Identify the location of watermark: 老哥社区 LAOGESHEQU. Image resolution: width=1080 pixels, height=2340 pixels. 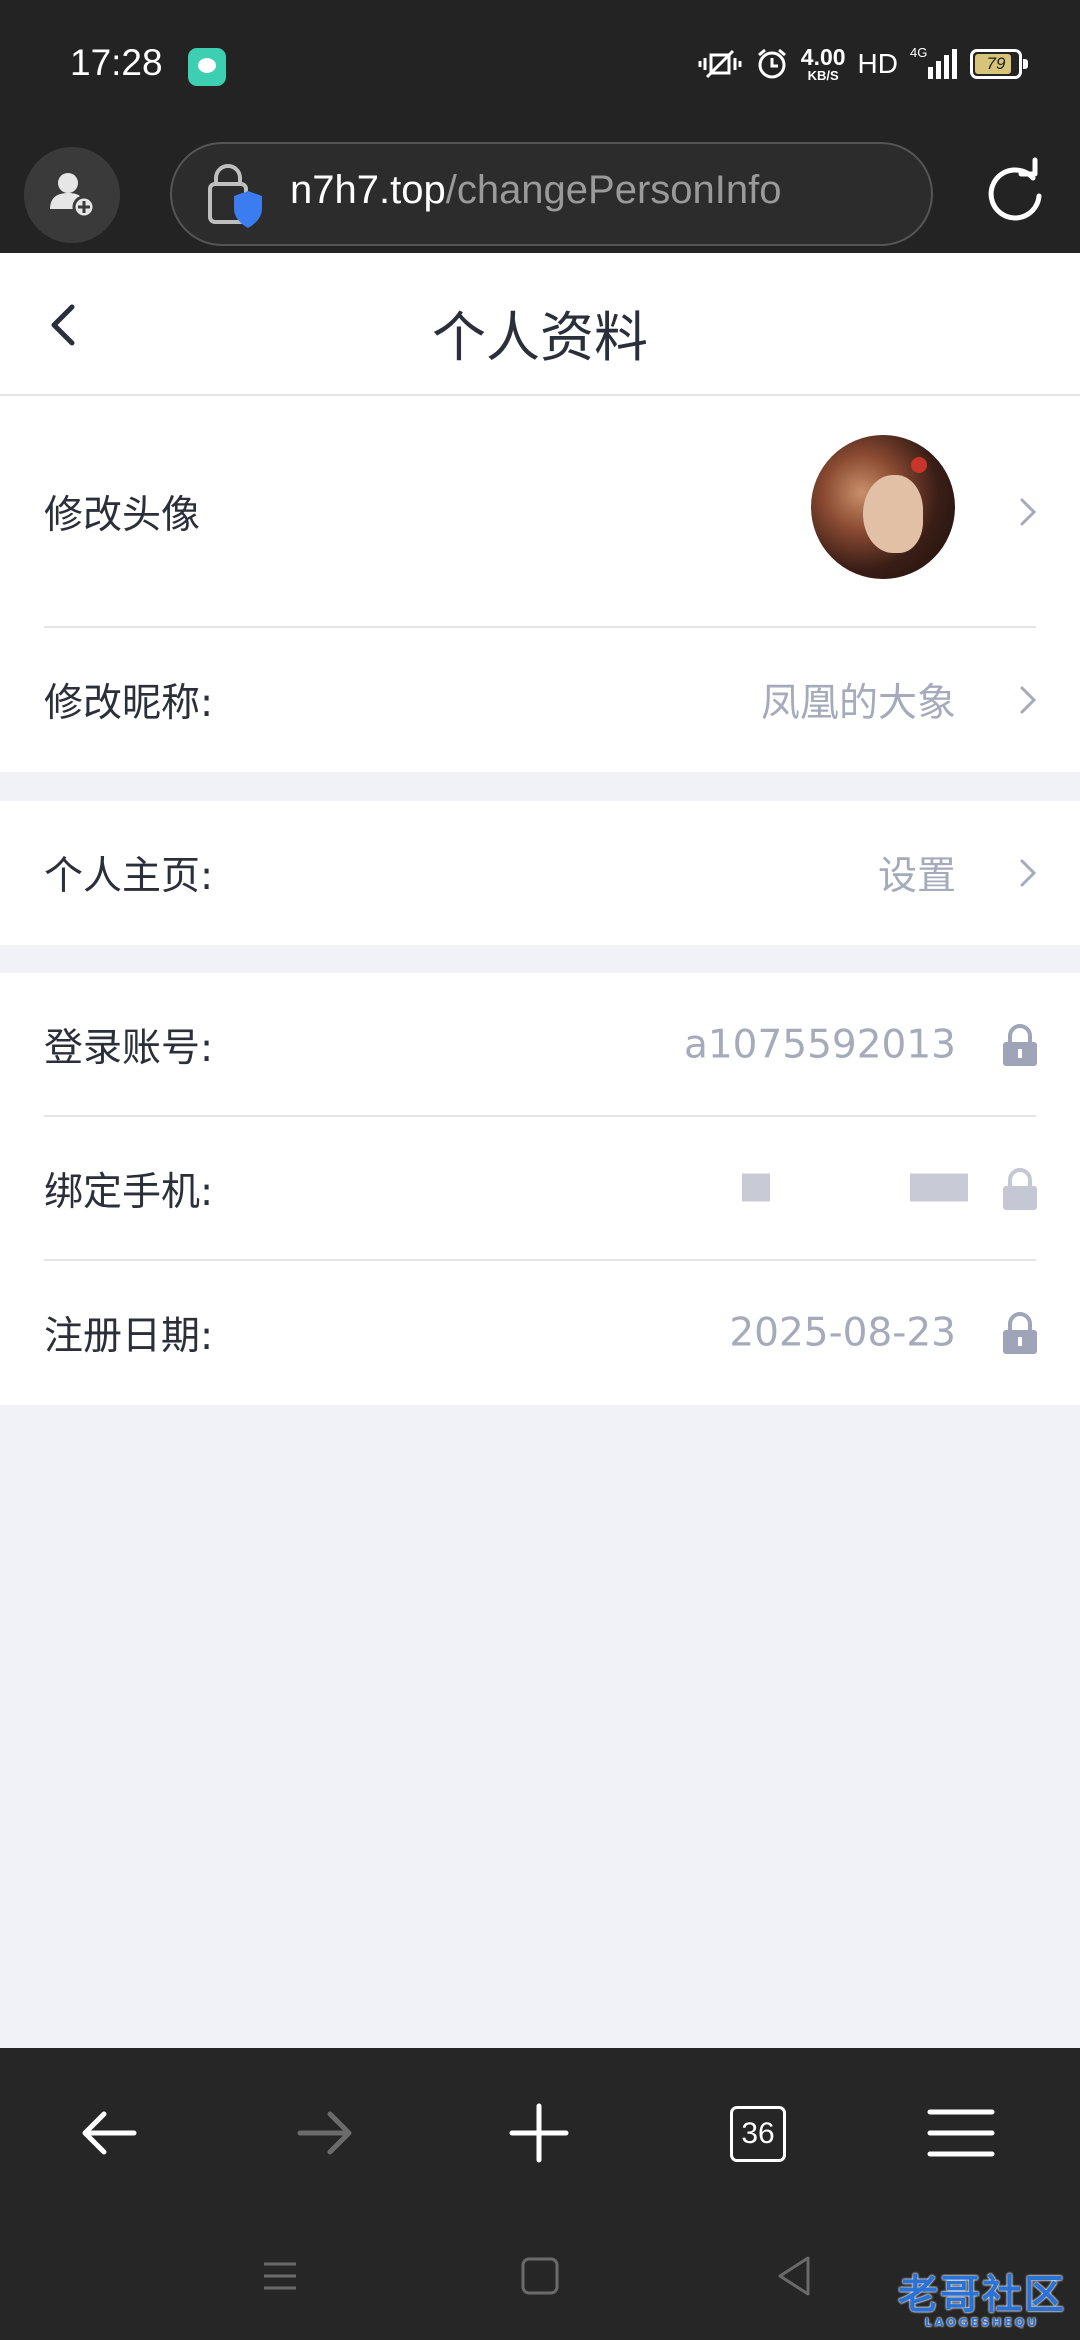
(982, 2295).